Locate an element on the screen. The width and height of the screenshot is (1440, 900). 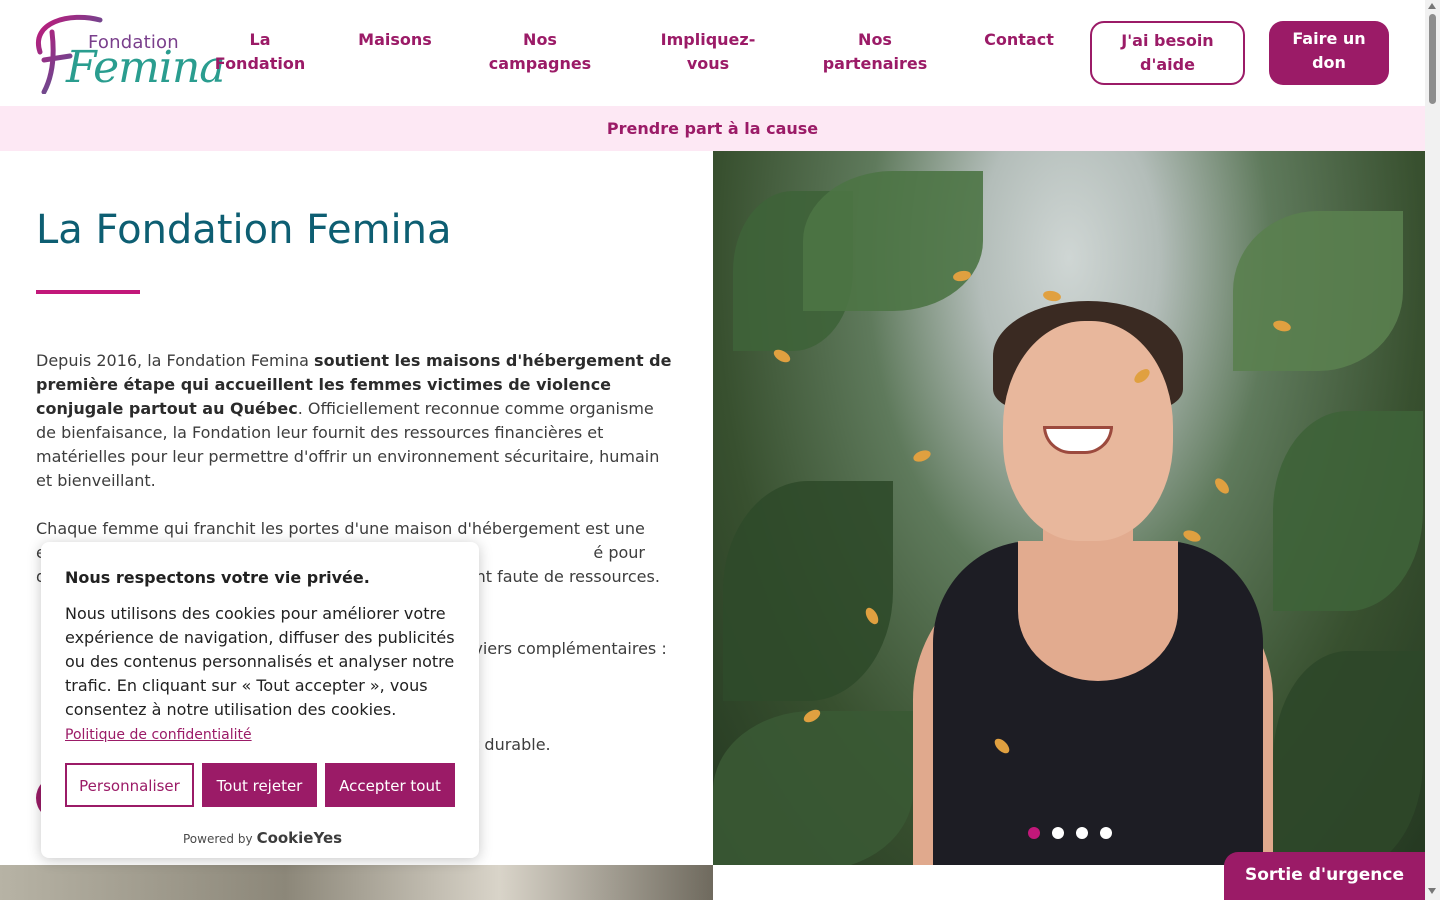
need-help-button: J'ai besoin d'aide is located at coordinates (1167, 53).